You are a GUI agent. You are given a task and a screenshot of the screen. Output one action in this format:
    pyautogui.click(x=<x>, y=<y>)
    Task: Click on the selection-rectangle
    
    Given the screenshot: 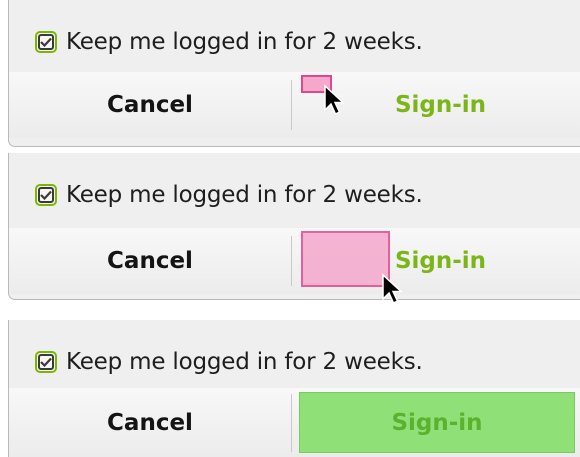 What is the action you would take?
    pyautogui.click(x=345, y=259)
    